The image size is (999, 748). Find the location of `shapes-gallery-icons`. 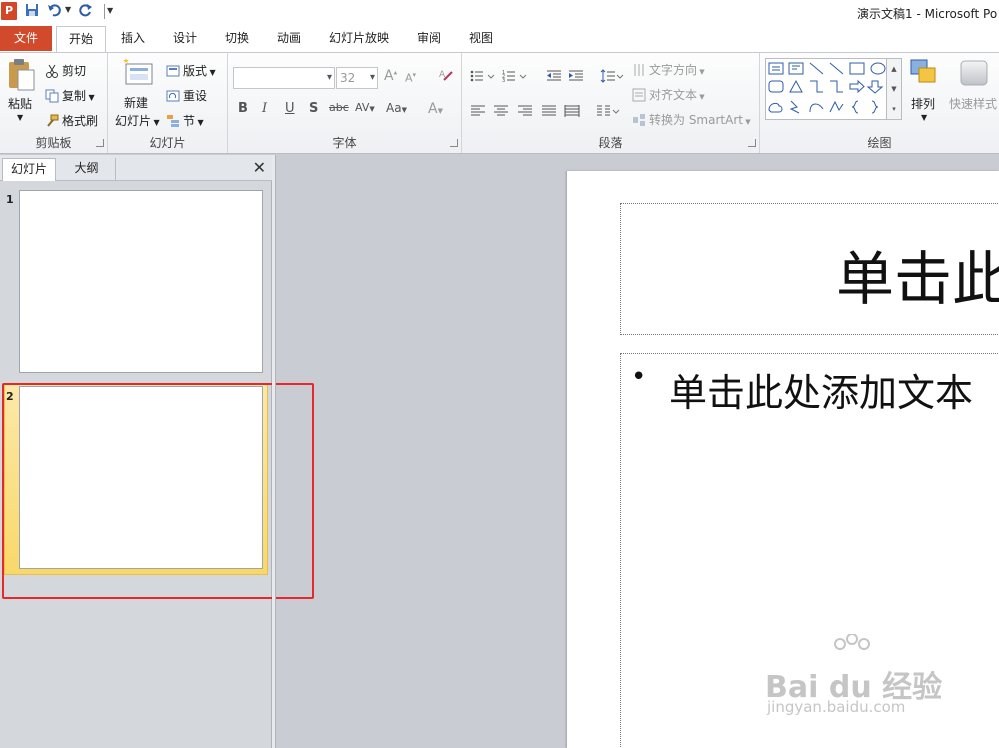

shapes-gallery-icons is located at coordinates (827, 88).